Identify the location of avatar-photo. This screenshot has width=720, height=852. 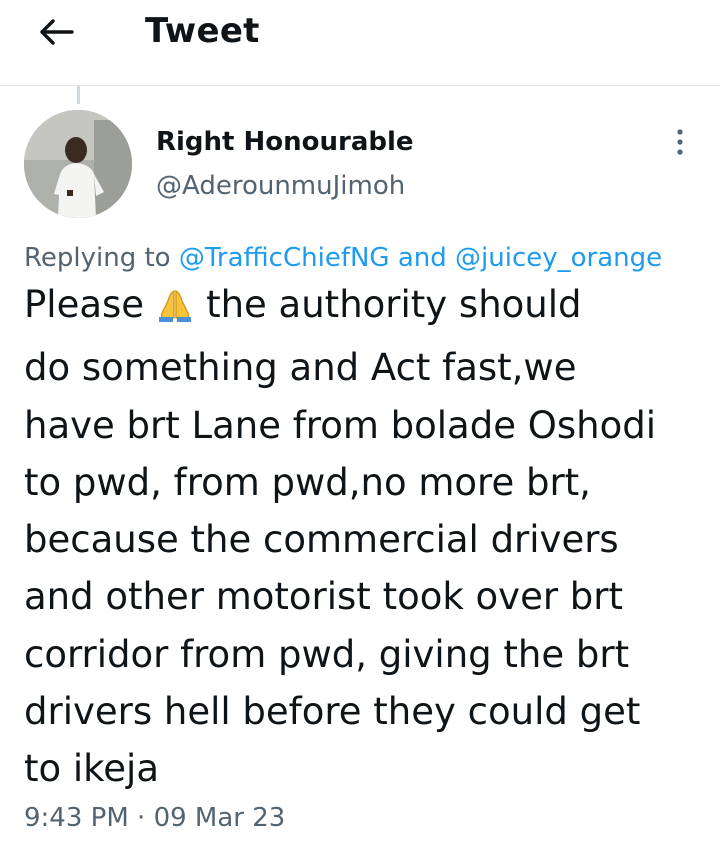
(78, 164).